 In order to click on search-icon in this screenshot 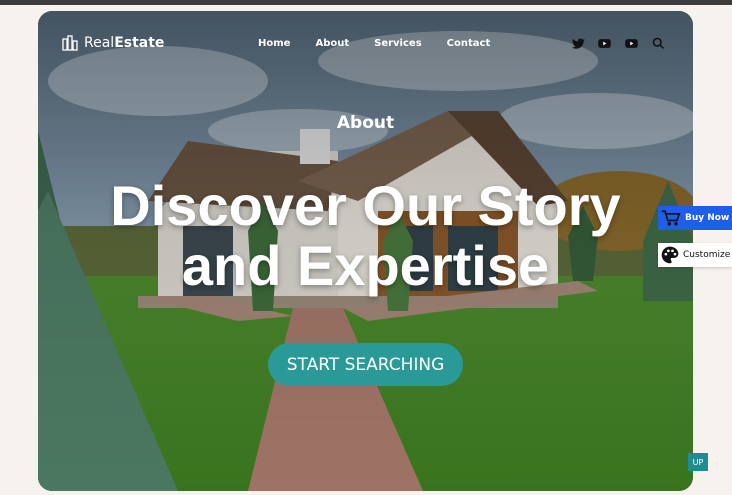, I will do `click(658, 43)`.